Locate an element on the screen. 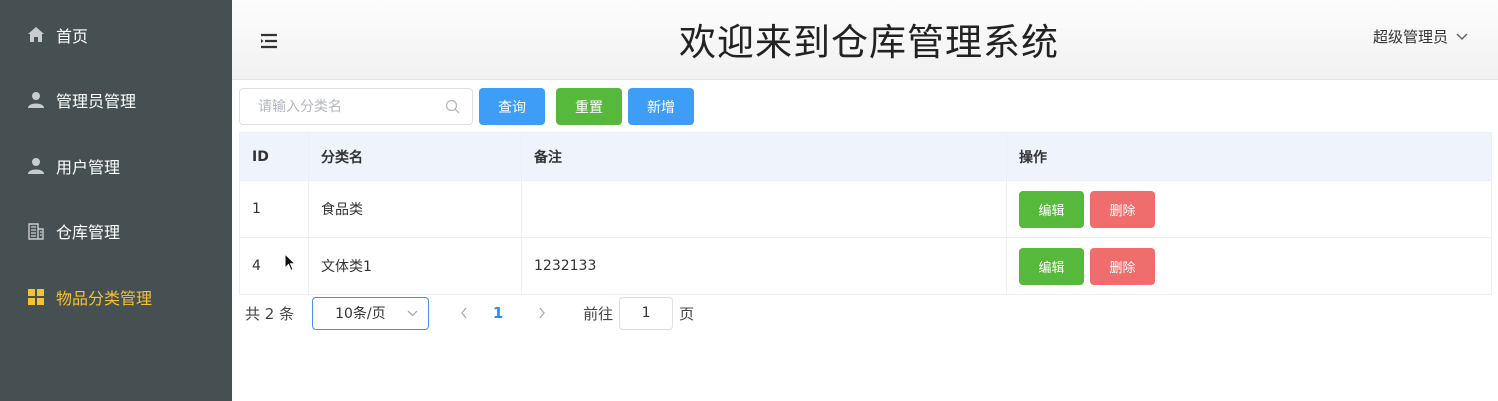  sidebar-item-home: 首页 is located at coordinates (116, 35).